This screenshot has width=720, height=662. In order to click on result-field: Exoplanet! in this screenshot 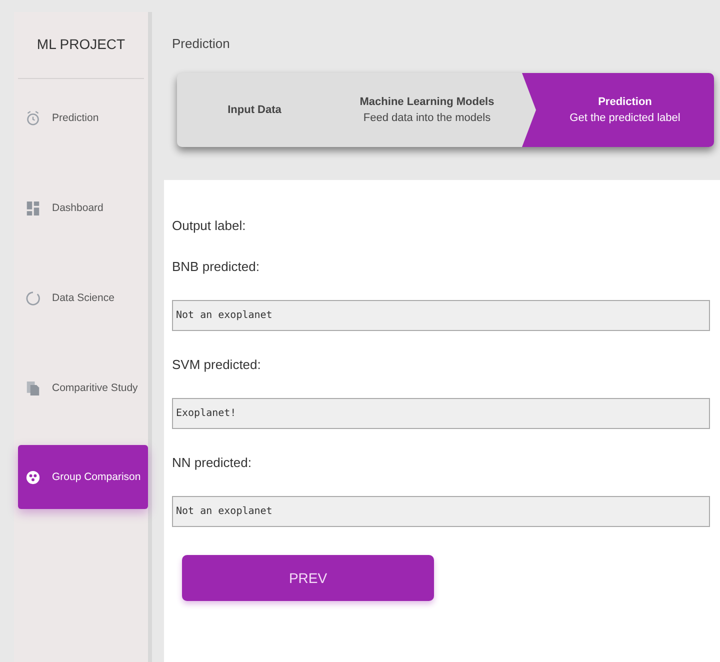, I will do `click(441, 413)`.